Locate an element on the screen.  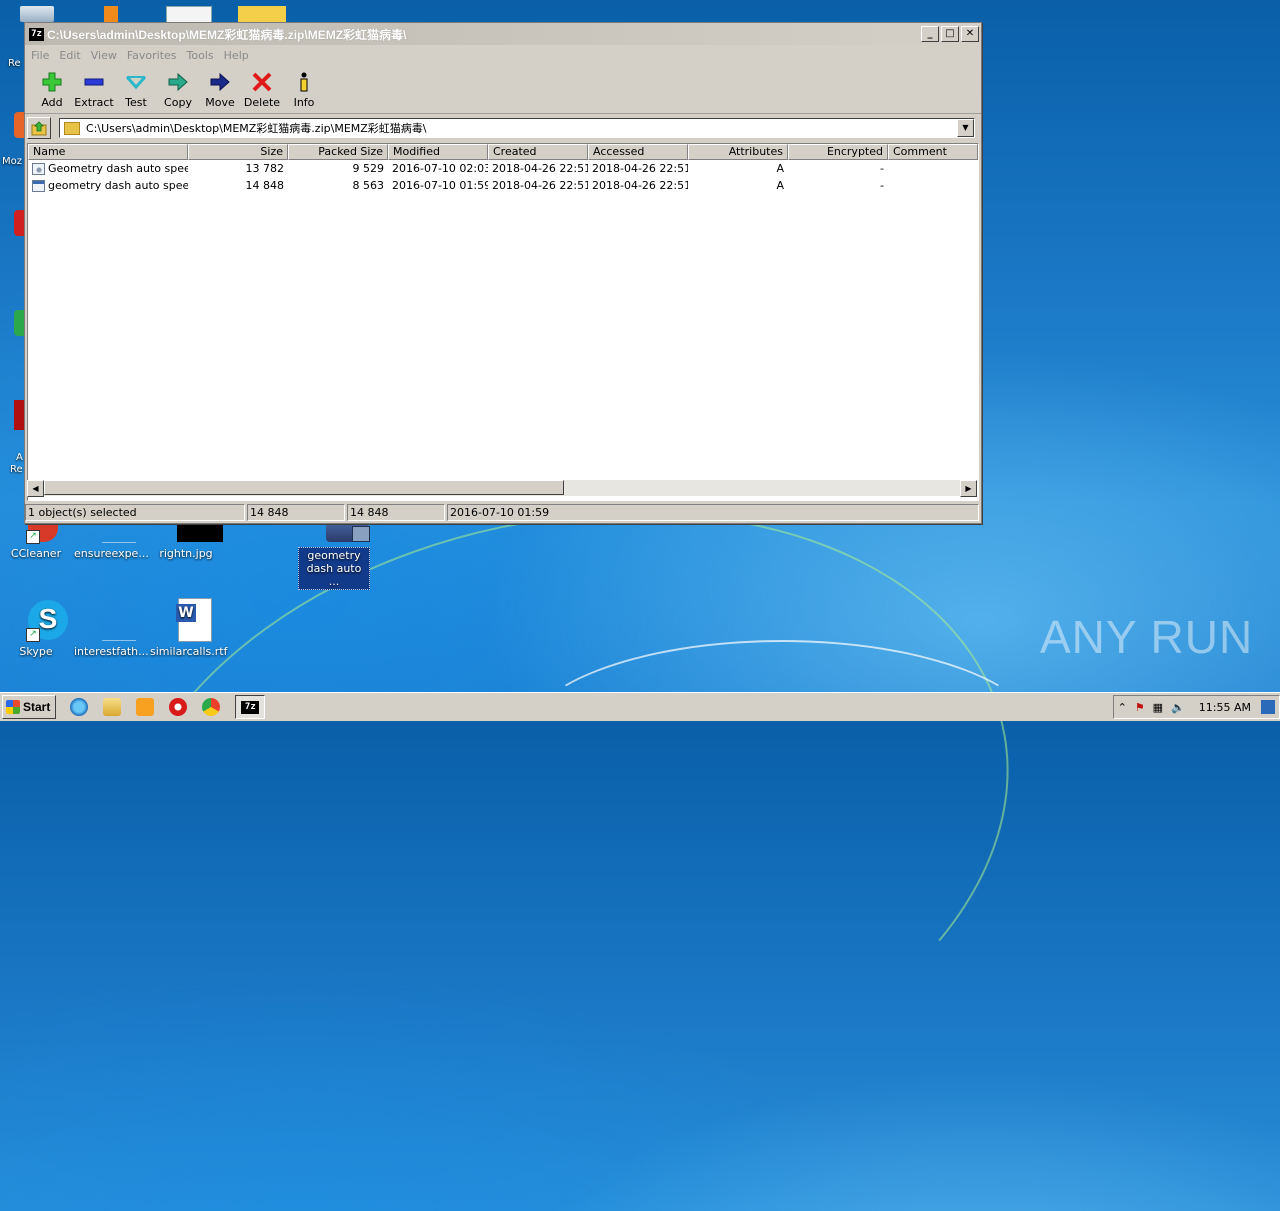
info-button: Info is located at coordinates (304, 92).